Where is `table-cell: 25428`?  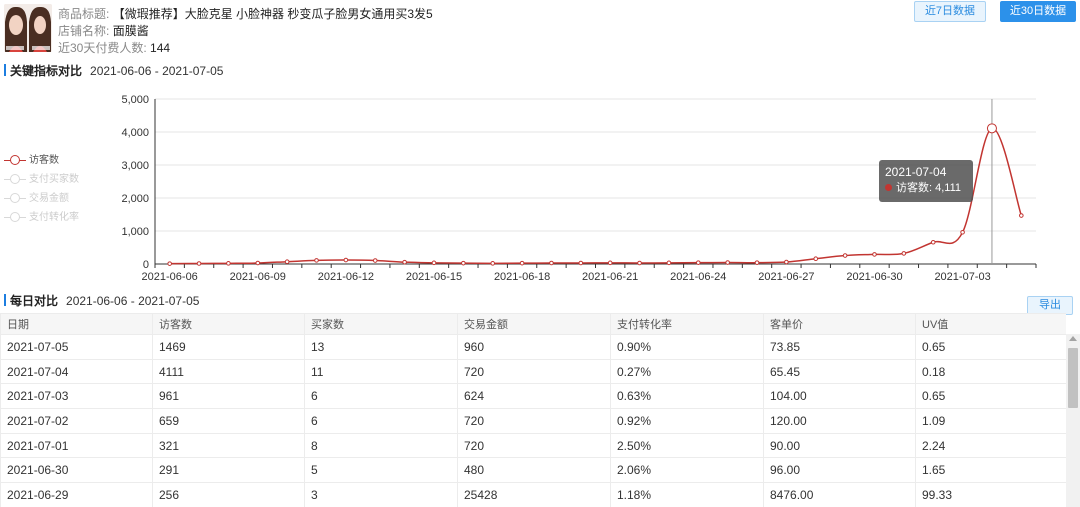 table-cell: 25428 is located at coordinates (534, 494).